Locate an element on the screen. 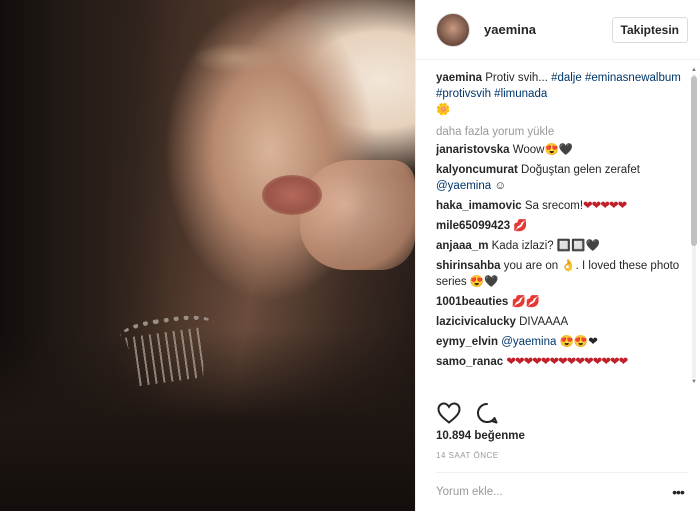 The height and width of the screenshot is (511, 700). comment-text: 💋 is located at coordinates (520, 226).